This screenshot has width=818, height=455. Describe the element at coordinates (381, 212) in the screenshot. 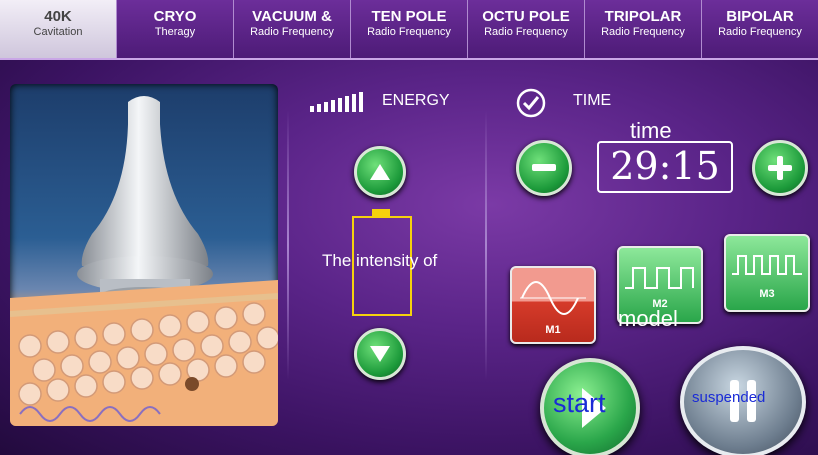

I see `gauge-cap` at that location.